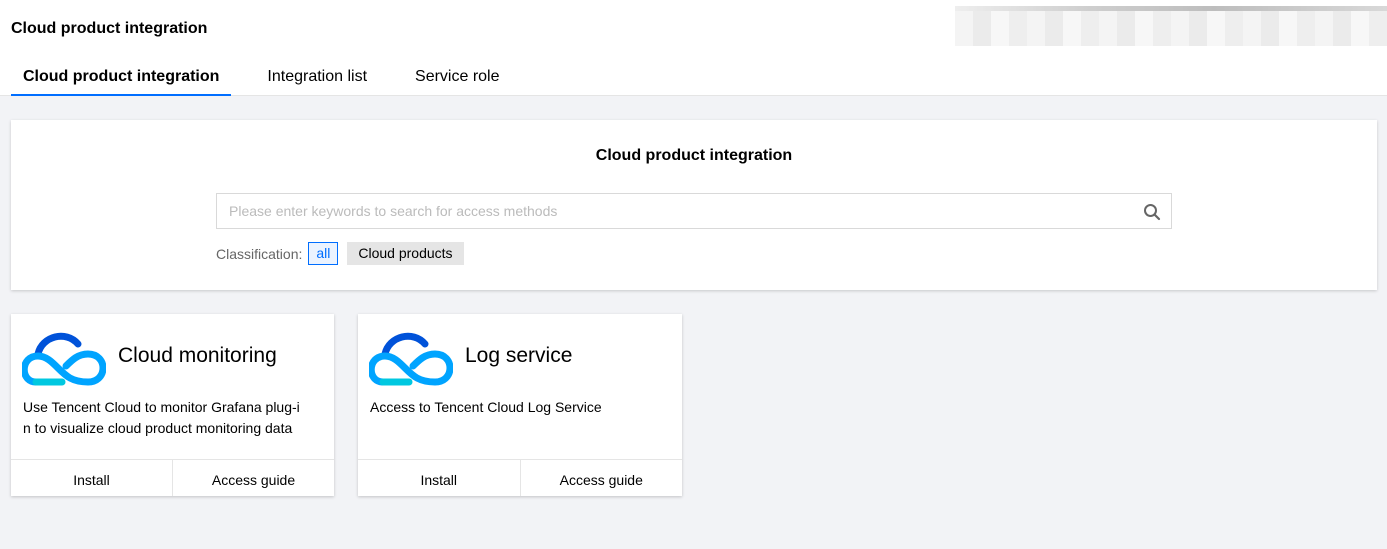  Describe the element at coordinates (694, 155) in the screenshot. I see `search-panel-title: Cloud product integration` at that location.